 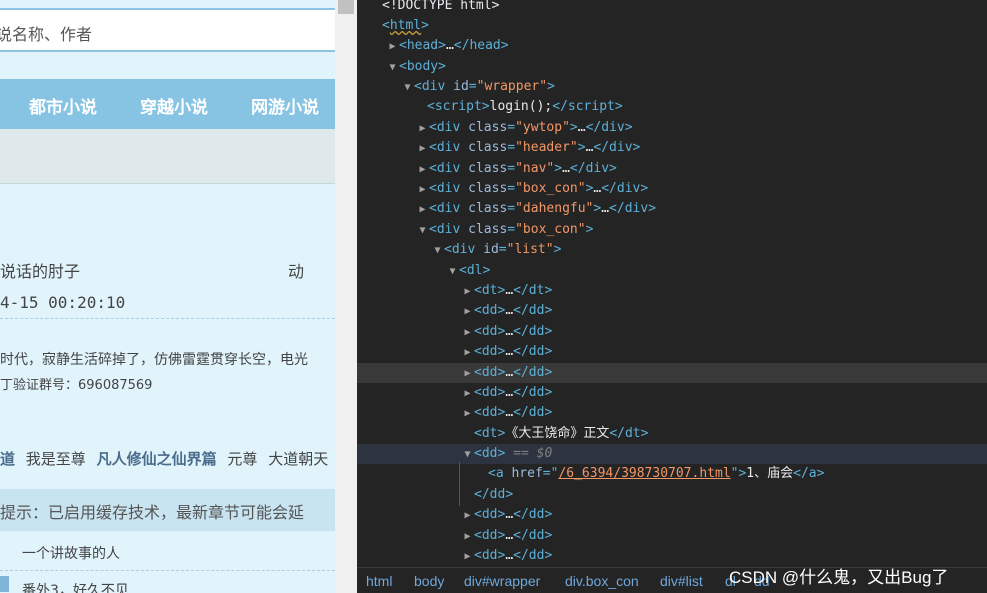 I want to click on book-author: 说话的肘子, so click(x=40, y=271).